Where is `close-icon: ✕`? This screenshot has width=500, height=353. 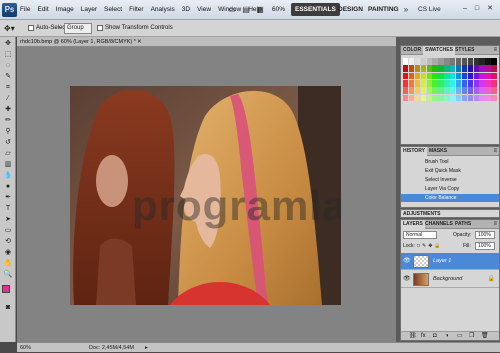
close-icon: ✕ is located at coordinates (490, 8).